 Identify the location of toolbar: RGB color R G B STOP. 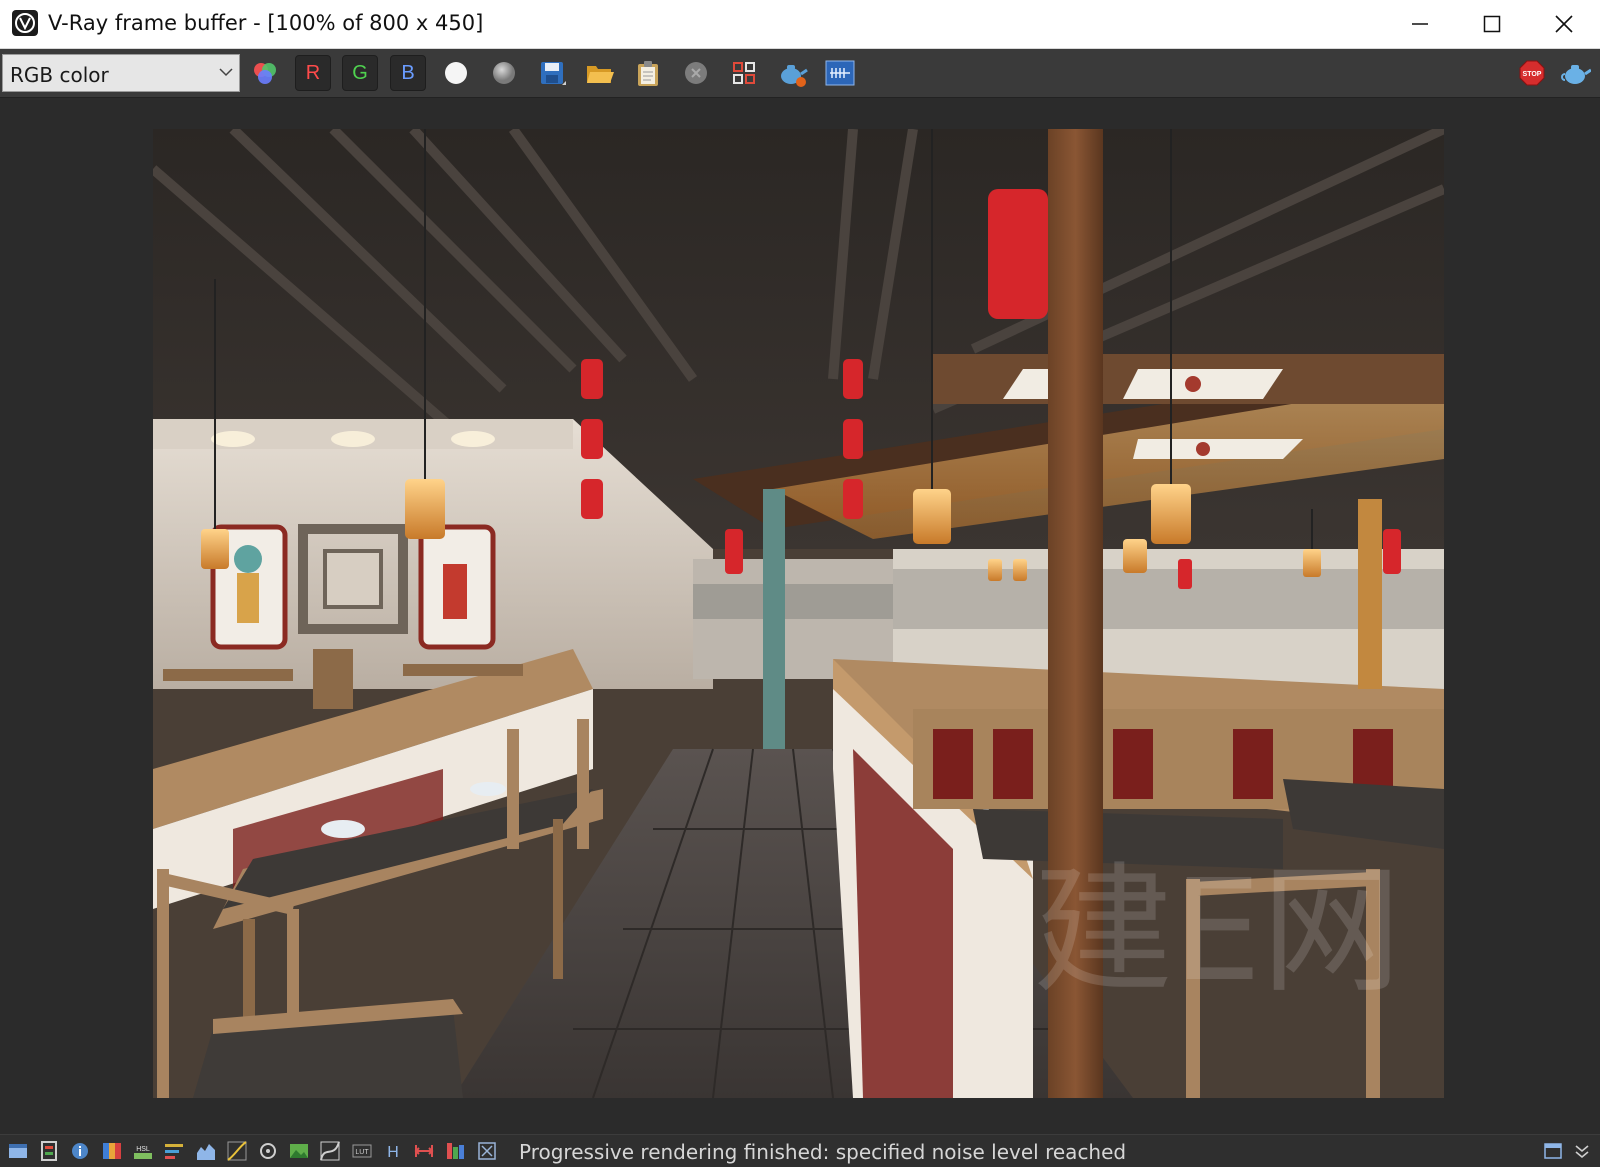
(800, 73).